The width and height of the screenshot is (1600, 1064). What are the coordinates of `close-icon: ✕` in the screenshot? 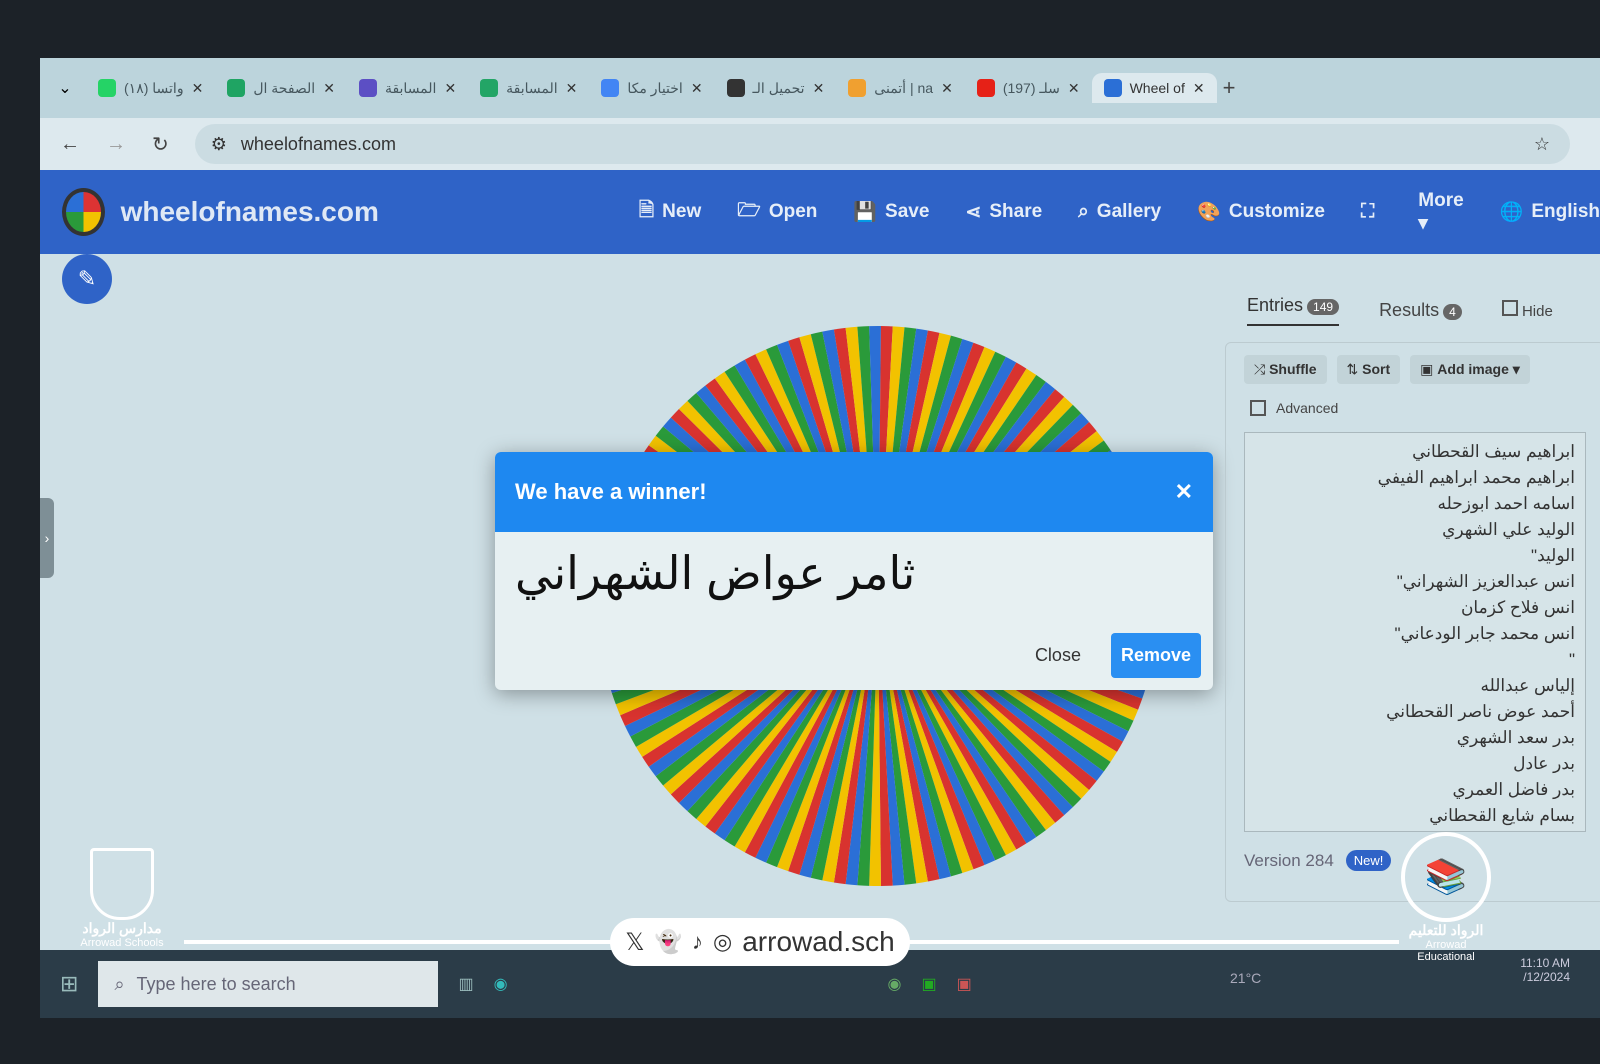 It's located at (1184, 492).